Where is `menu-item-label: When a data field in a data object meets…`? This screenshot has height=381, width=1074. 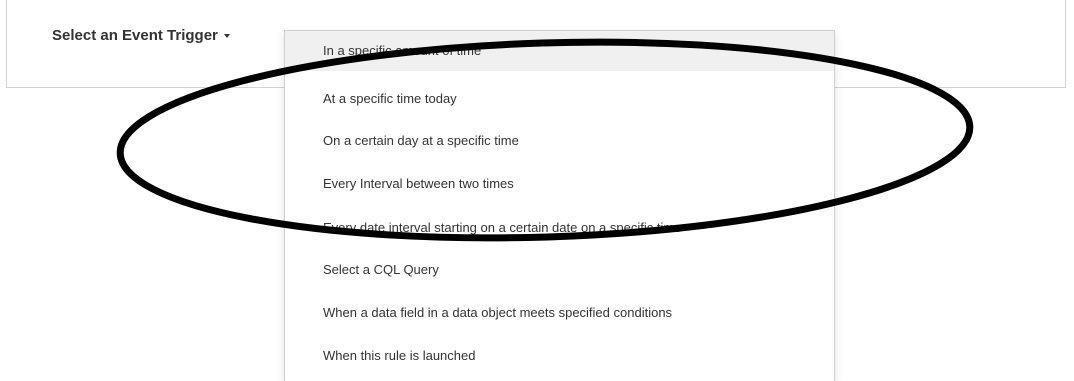
menu-item-label: When a data field in a data object meets… is located at coordinates (498, 312).